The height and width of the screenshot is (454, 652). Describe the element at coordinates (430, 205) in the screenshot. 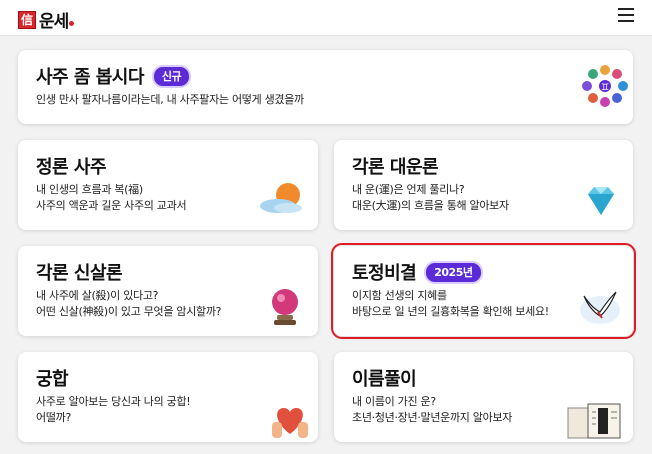

I see `card-desc-line: 대운(大運)의 흐름을 통해 알아보자` at that location.